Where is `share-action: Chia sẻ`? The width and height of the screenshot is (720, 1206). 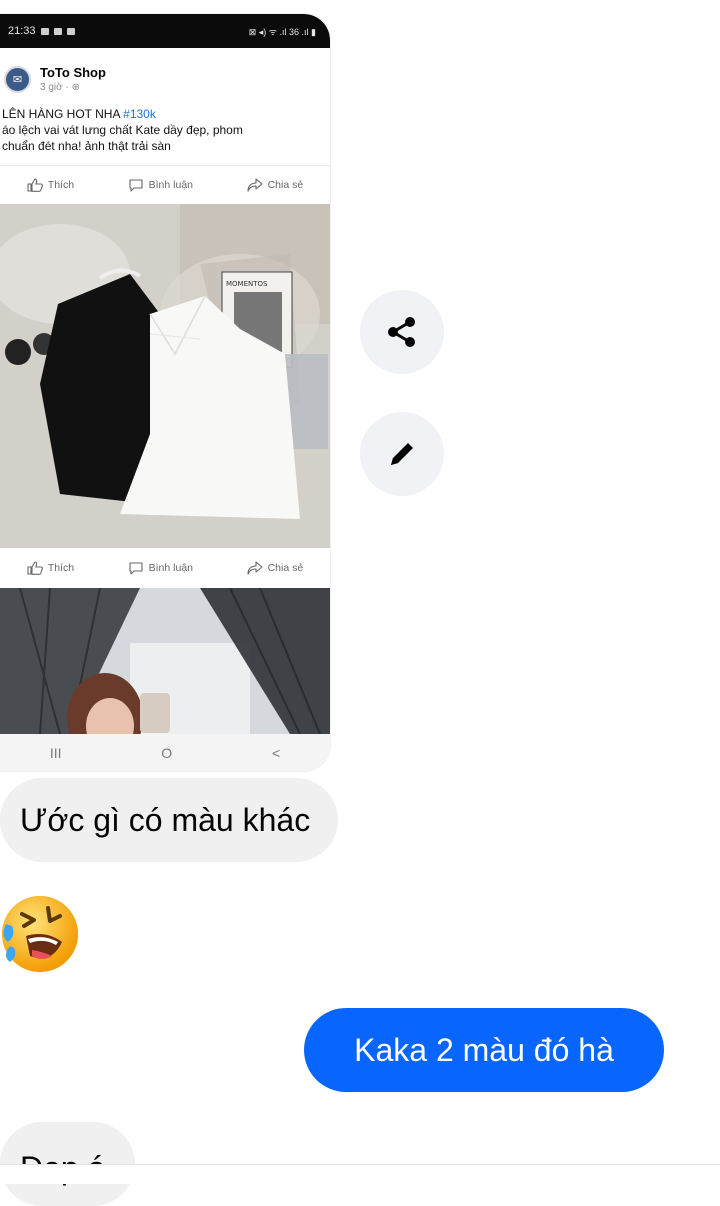 share-action: Chia sẻ is located at coordinates (275, 185).